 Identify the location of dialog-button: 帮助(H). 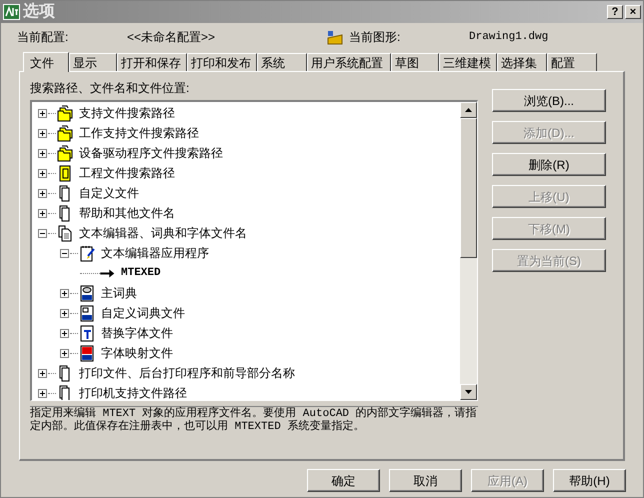
(589, 480).